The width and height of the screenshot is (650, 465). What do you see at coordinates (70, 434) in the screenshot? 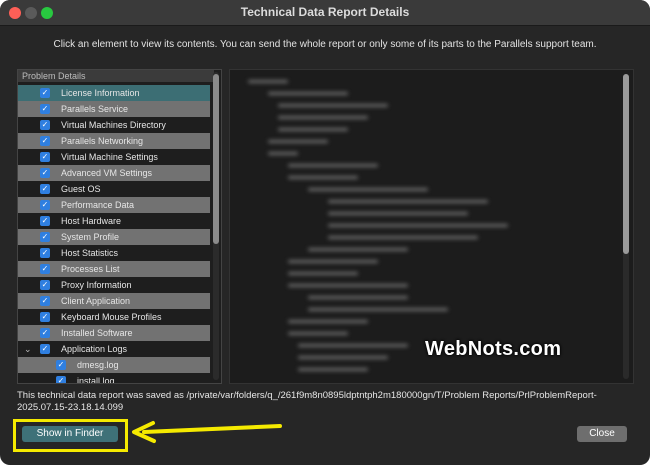
I see `show-in-finder-button: Show in Finder` at bounding box center [70, 434].